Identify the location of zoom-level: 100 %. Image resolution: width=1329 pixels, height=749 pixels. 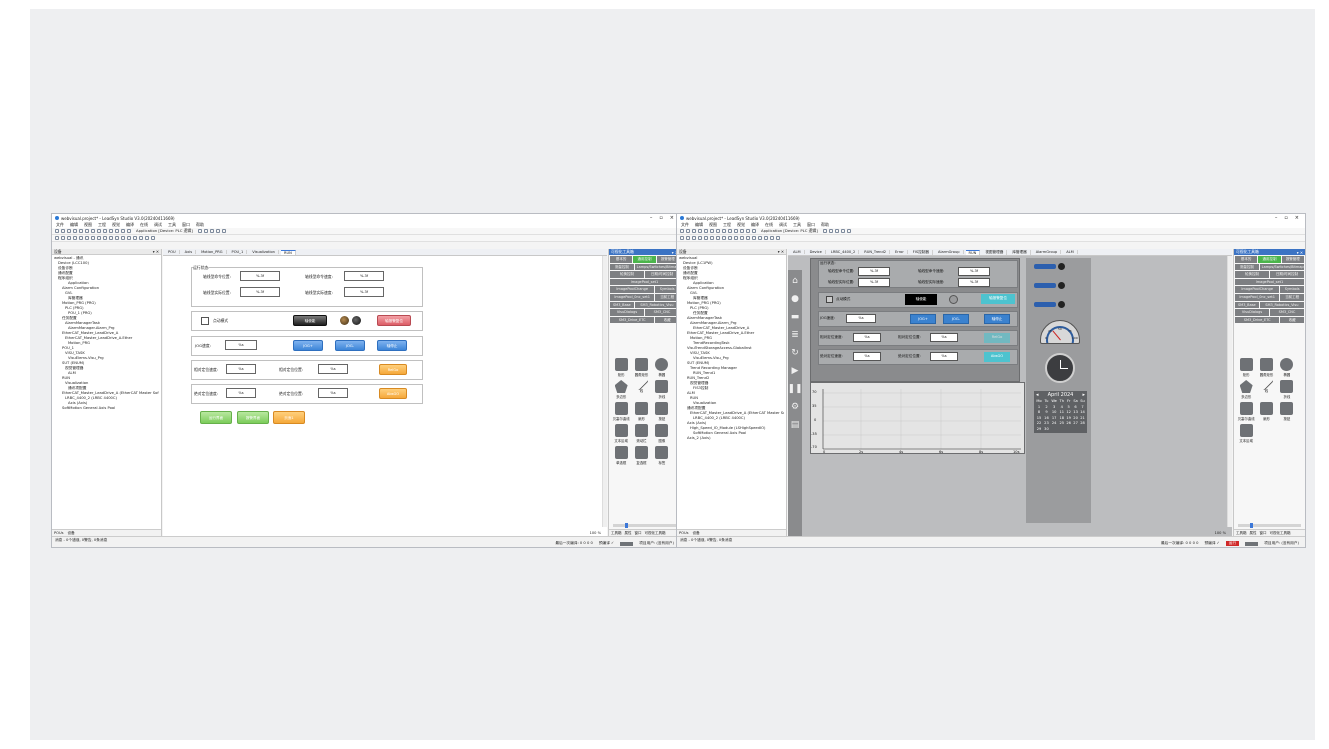
(1220, 533).